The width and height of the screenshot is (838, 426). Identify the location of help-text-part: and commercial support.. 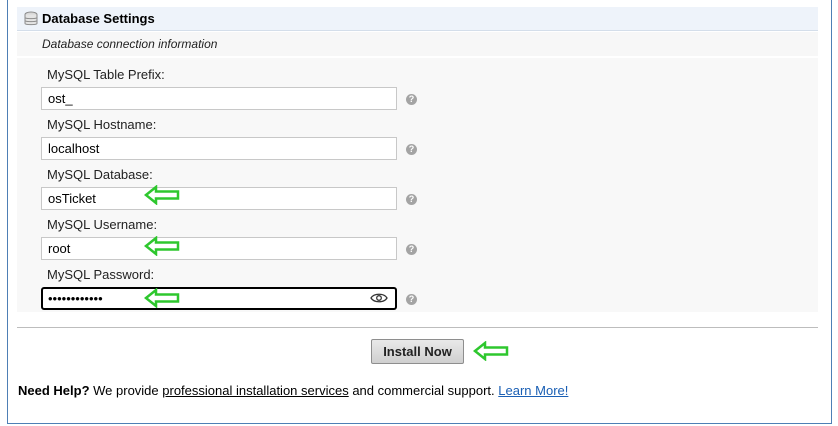
(423, 390).